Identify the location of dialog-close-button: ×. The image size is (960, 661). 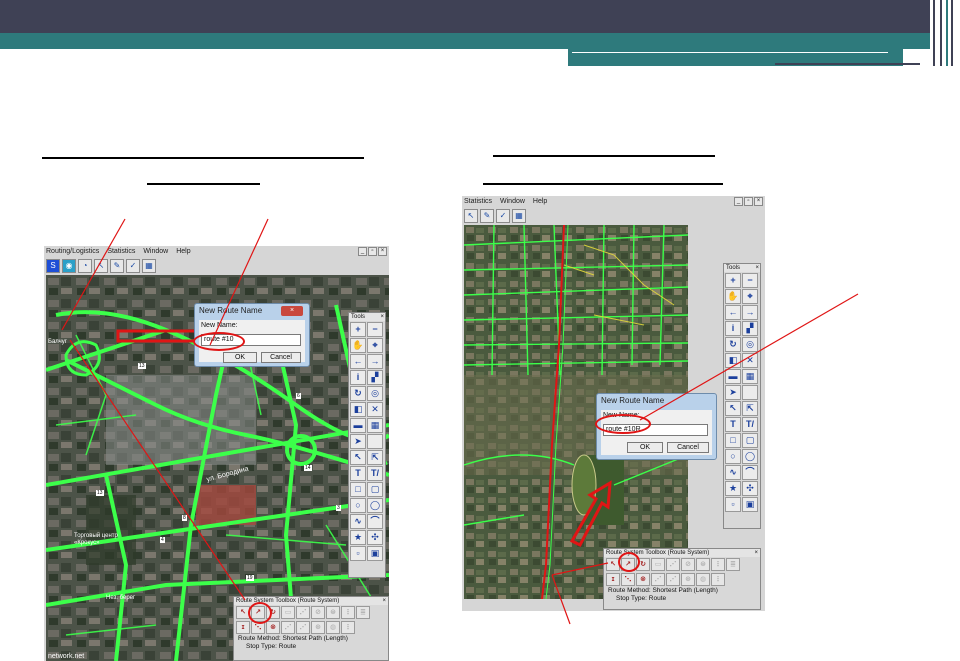
(292, 311).